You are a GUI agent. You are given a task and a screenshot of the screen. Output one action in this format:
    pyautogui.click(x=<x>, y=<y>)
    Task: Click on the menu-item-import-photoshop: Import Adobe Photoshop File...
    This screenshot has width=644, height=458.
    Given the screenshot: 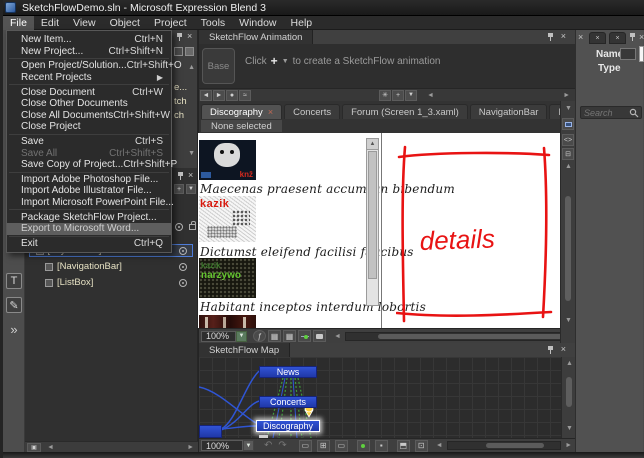 What is the action you would take?
    pyautogui.click(x=89, y=180)
    